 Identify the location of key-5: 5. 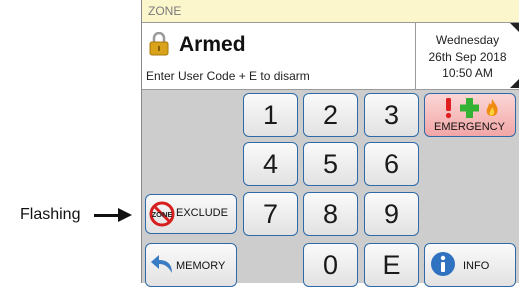
(330, 164).